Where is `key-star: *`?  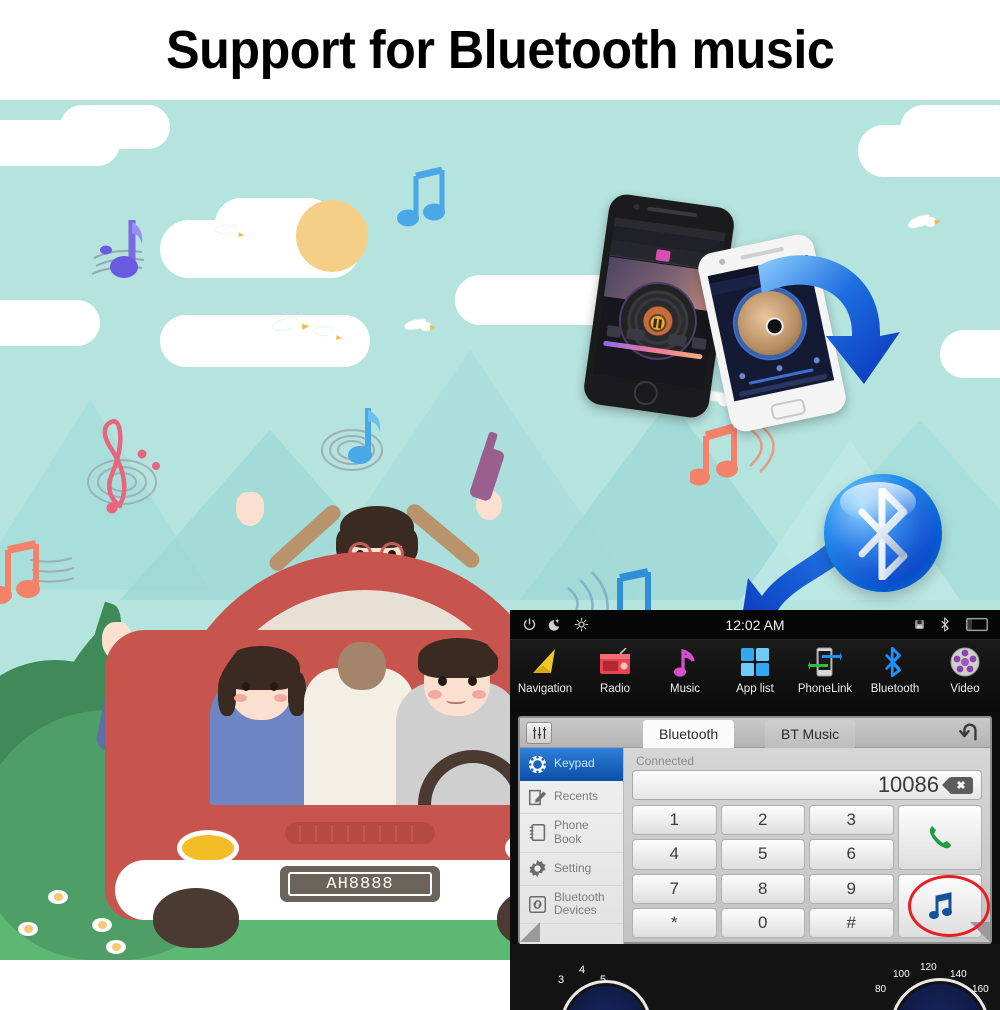 key-star: * is located at coordinates (674, 922).